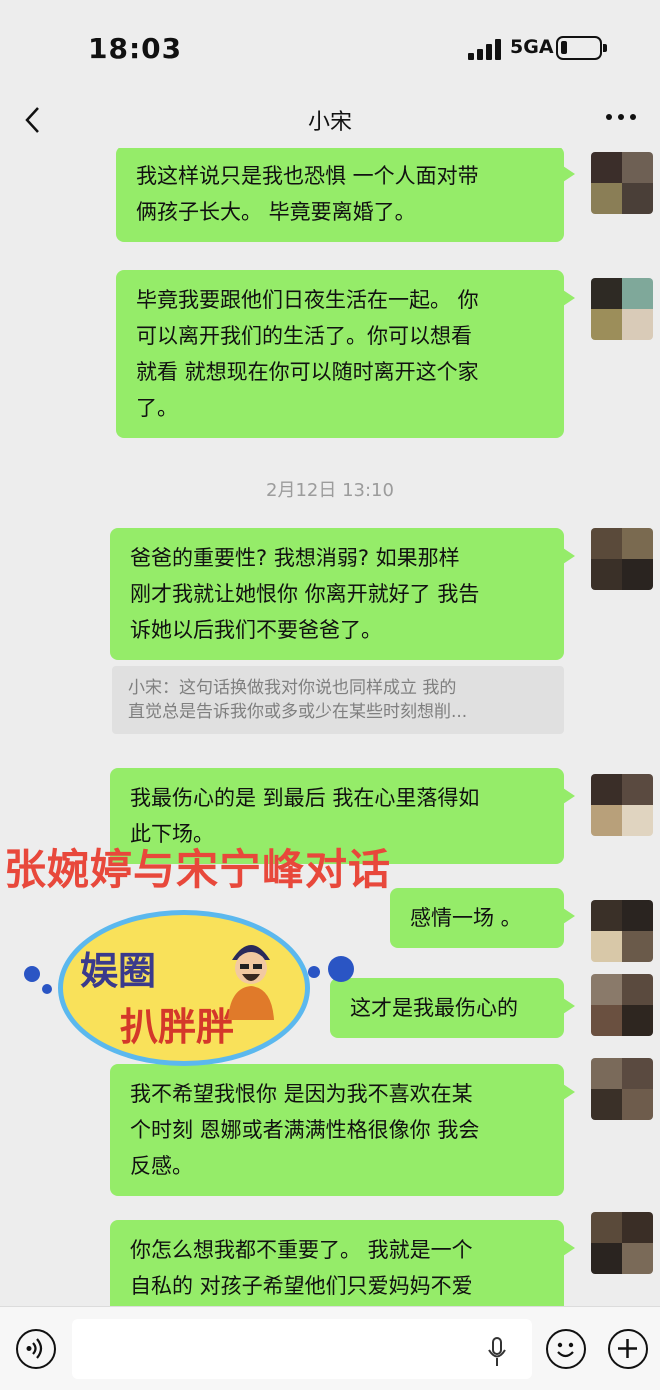 This screenshot has width=660, height=1390. What do you see at coordinates (581, 48) in the screenshot?
I see `battery-icon` at bounding box center [581, 48].